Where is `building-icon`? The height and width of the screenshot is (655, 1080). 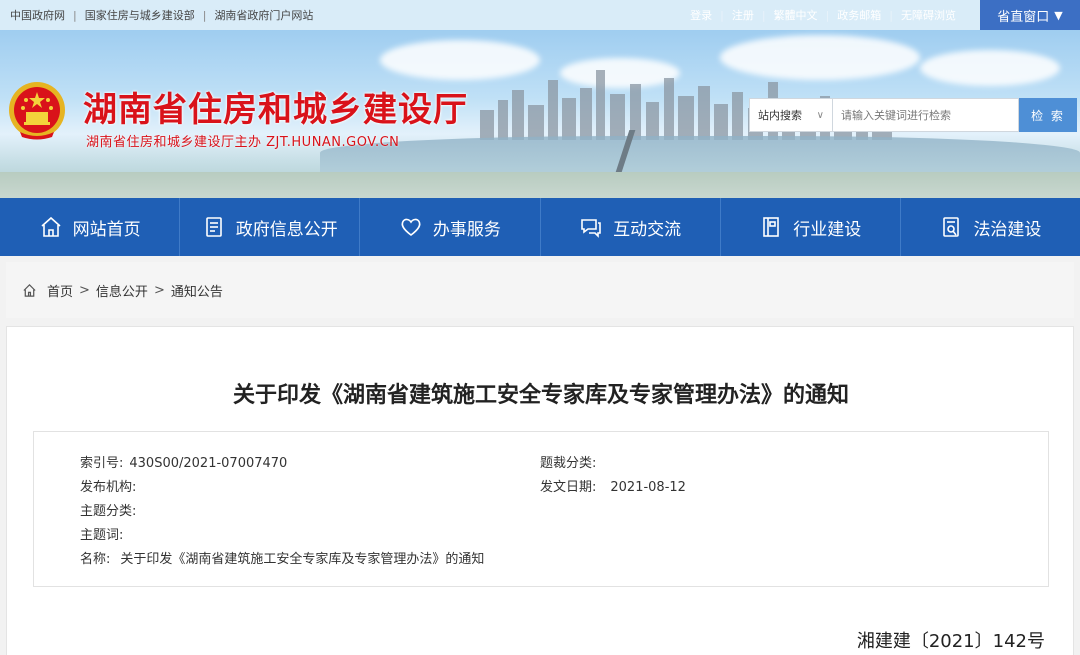
building-icon is located at coordinates (771, 227).